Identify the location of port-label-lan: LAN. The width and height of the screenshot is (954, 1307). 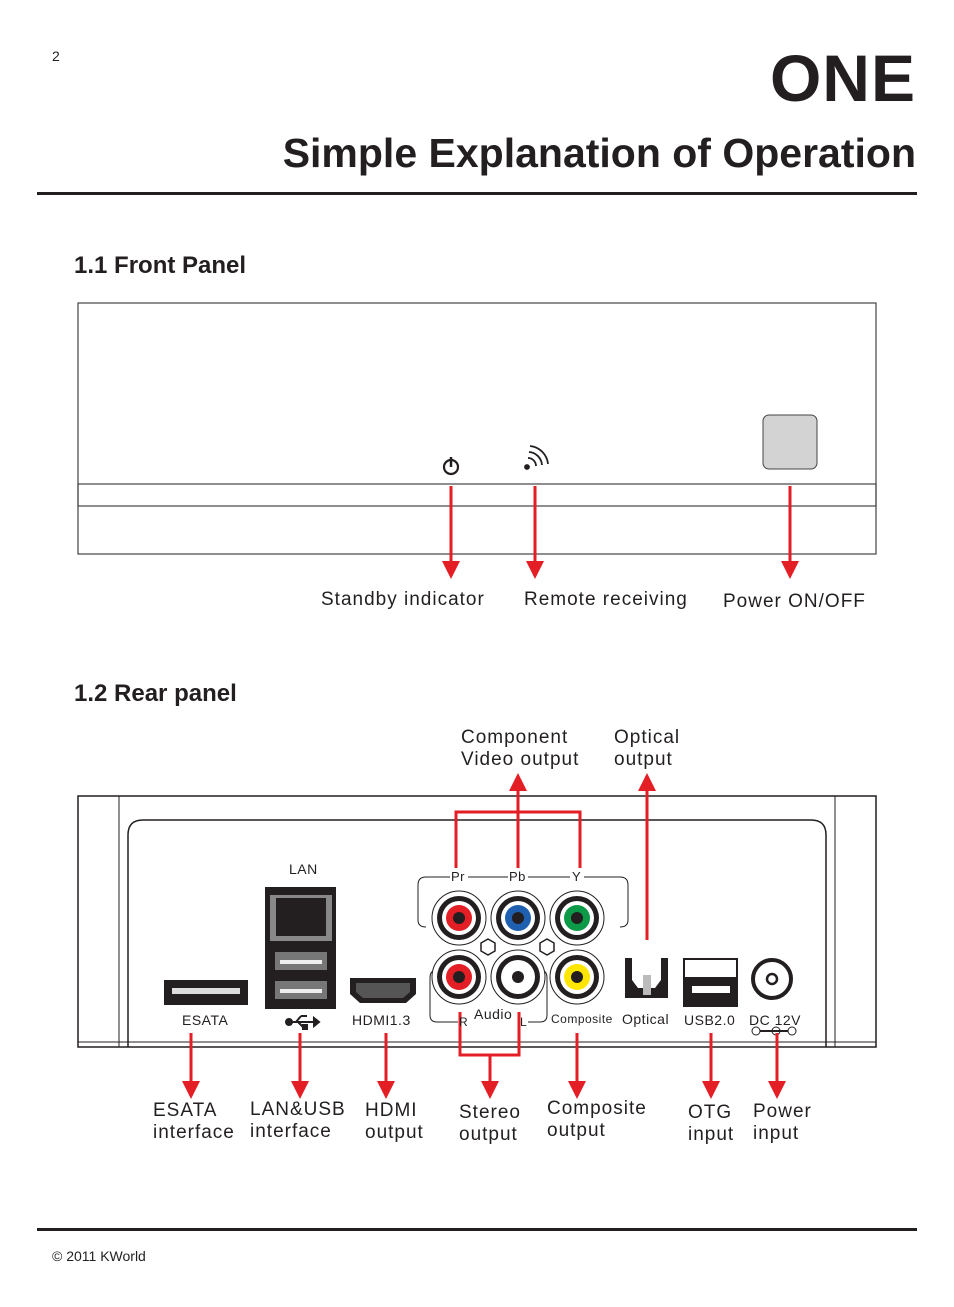
(303, 869).